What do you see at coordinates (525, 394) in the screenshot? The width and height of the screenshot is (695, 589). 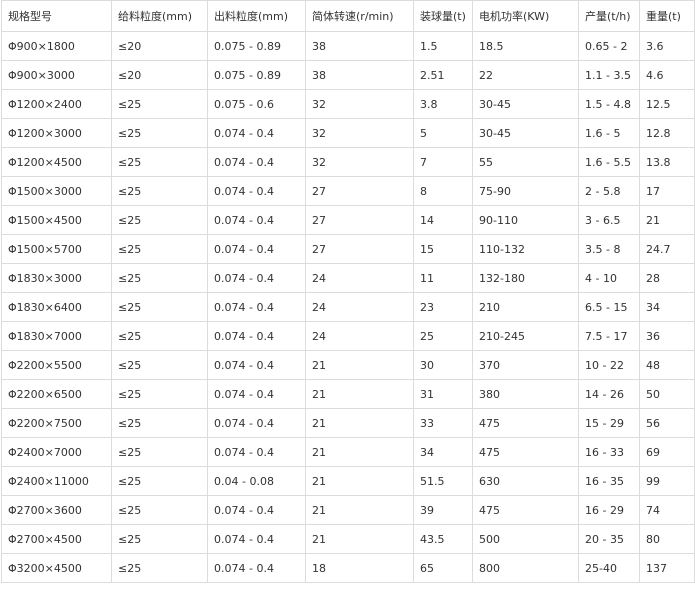 I see `cell-motor-power: 380` at bounding box center [525, 394].